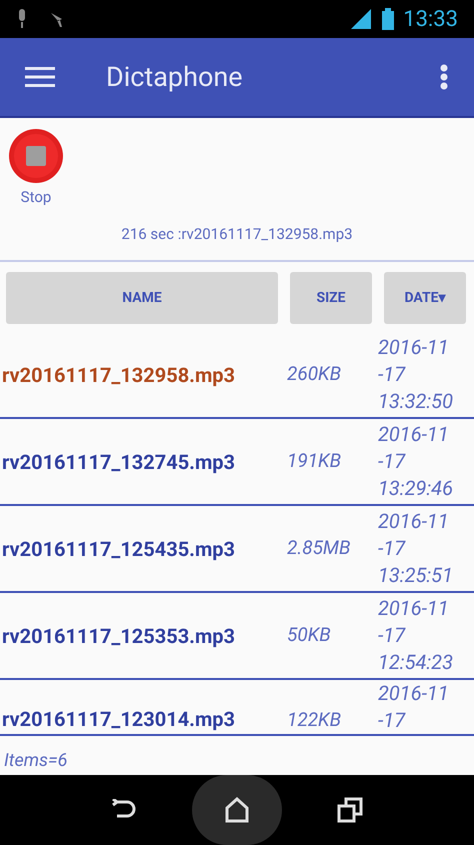  I want to click on microphone-icon, so click(22, 19).